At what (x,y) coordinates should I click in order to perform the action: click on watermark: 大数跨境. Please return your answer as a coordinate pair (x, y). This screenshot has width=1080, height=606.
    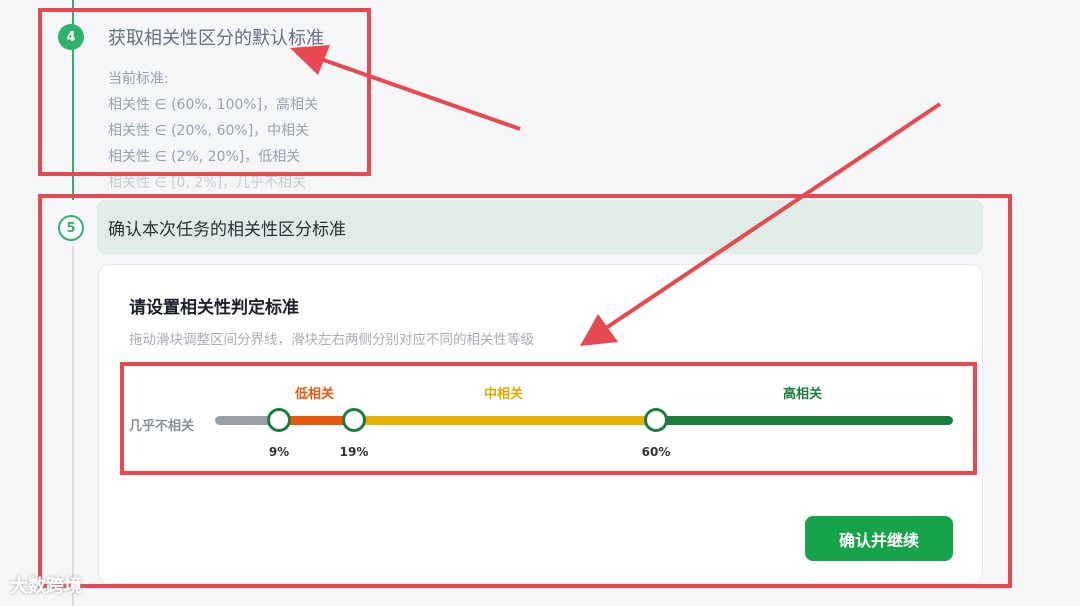
    Looking at the image, I should click on (46, 586).